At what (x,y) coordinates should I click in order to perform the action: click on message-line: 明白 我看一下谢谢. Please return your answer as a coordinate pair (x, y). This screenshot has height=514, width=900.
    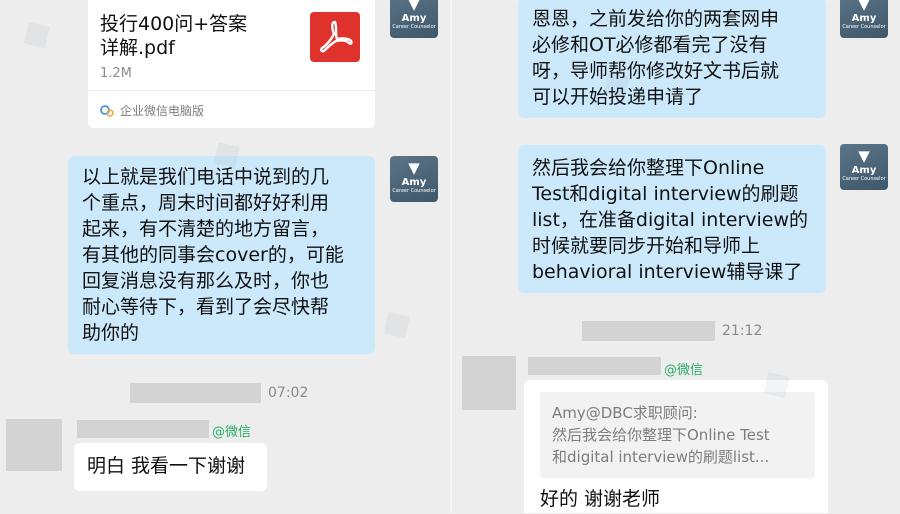
    Looking at the image, I should click on (166, 466).